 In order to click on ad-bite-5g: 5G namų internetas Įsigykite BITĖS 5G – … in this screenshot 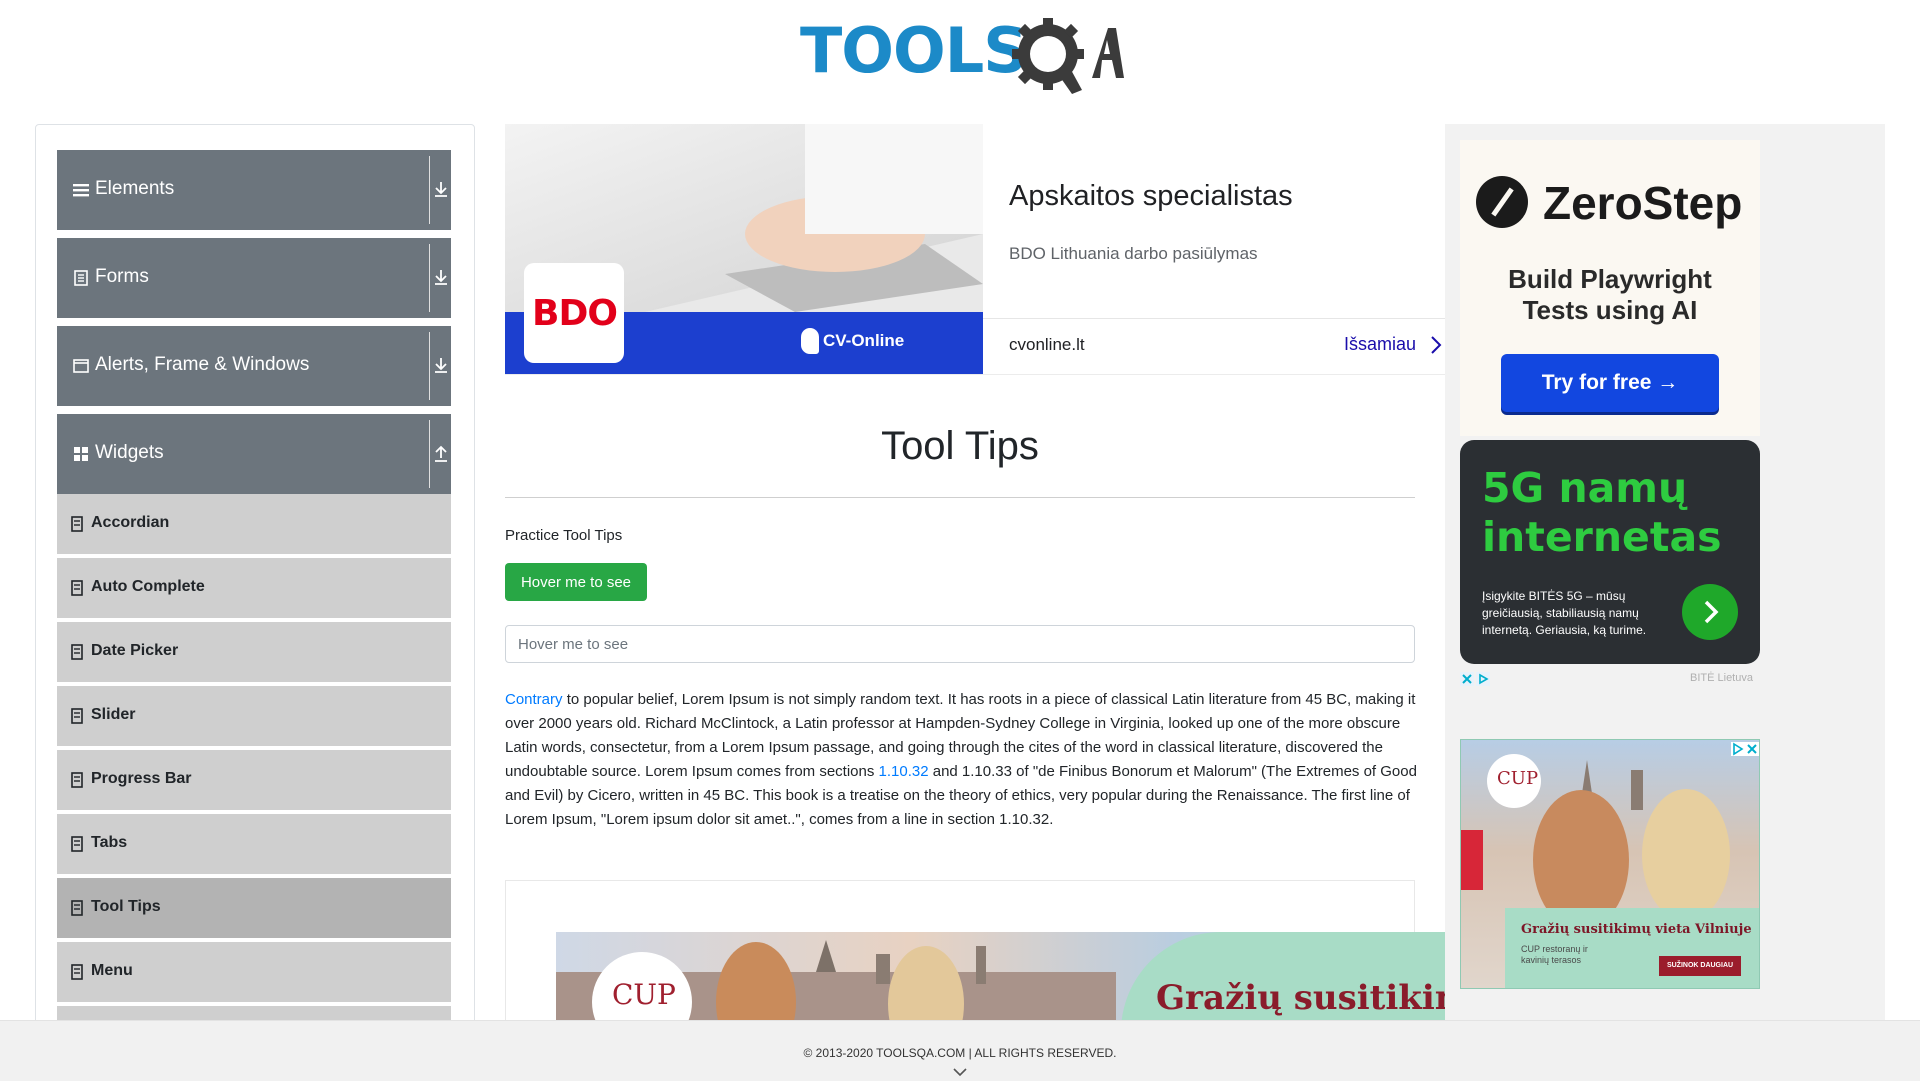, I will do `click(1610, 552)`.